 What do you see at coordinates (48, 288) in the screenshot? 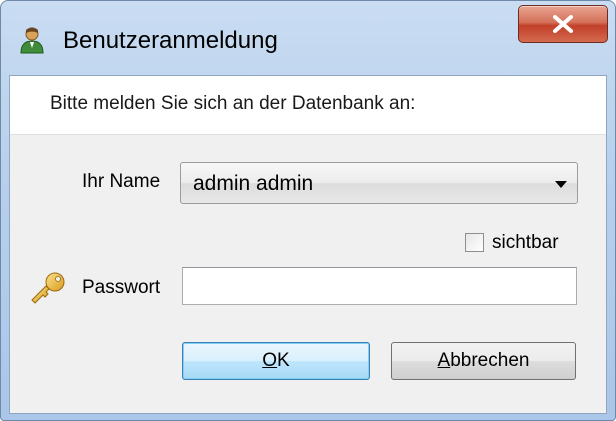
I see `key-icon` at bounding box center [48, 288].